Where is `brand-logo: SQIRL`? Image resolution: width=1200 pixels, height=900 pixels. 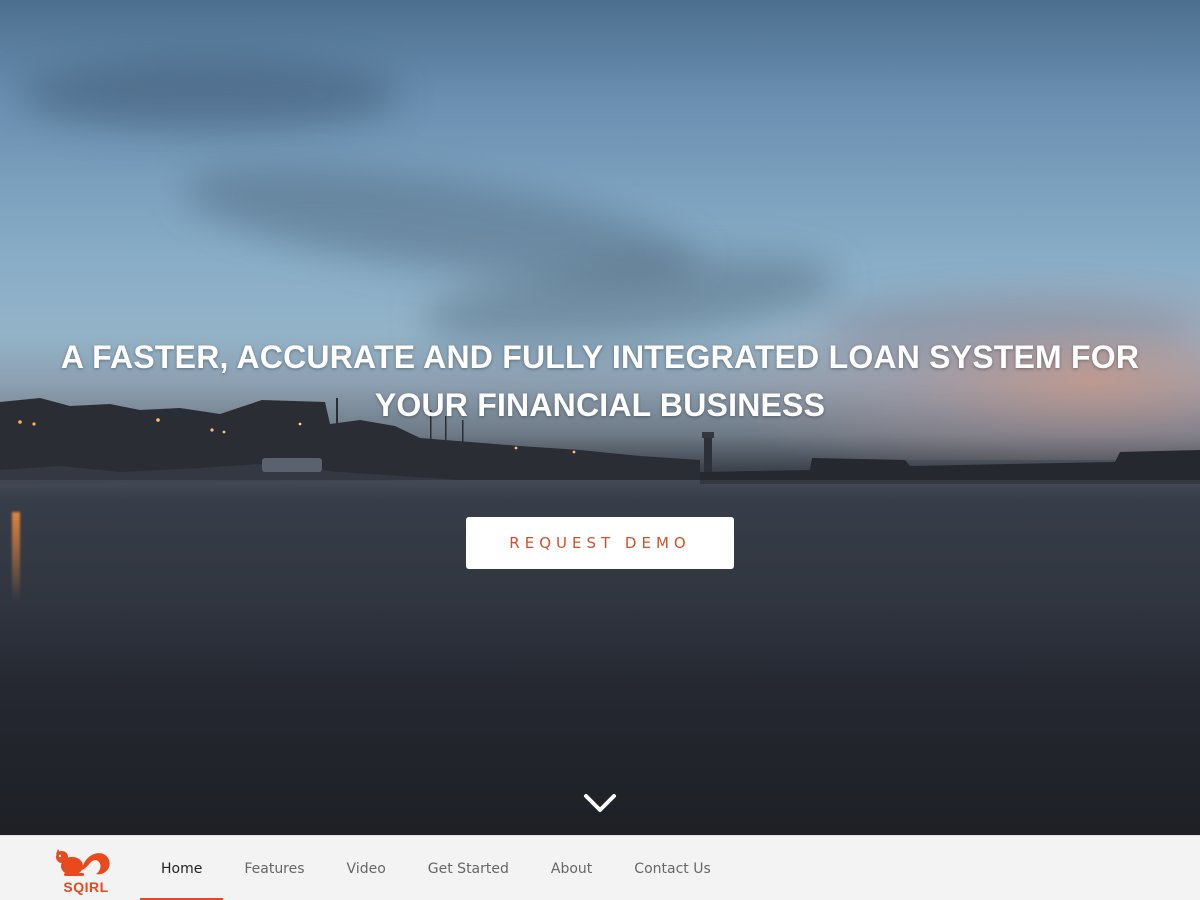 brand-logo: SQIRL is located at coordinates (83, 871).